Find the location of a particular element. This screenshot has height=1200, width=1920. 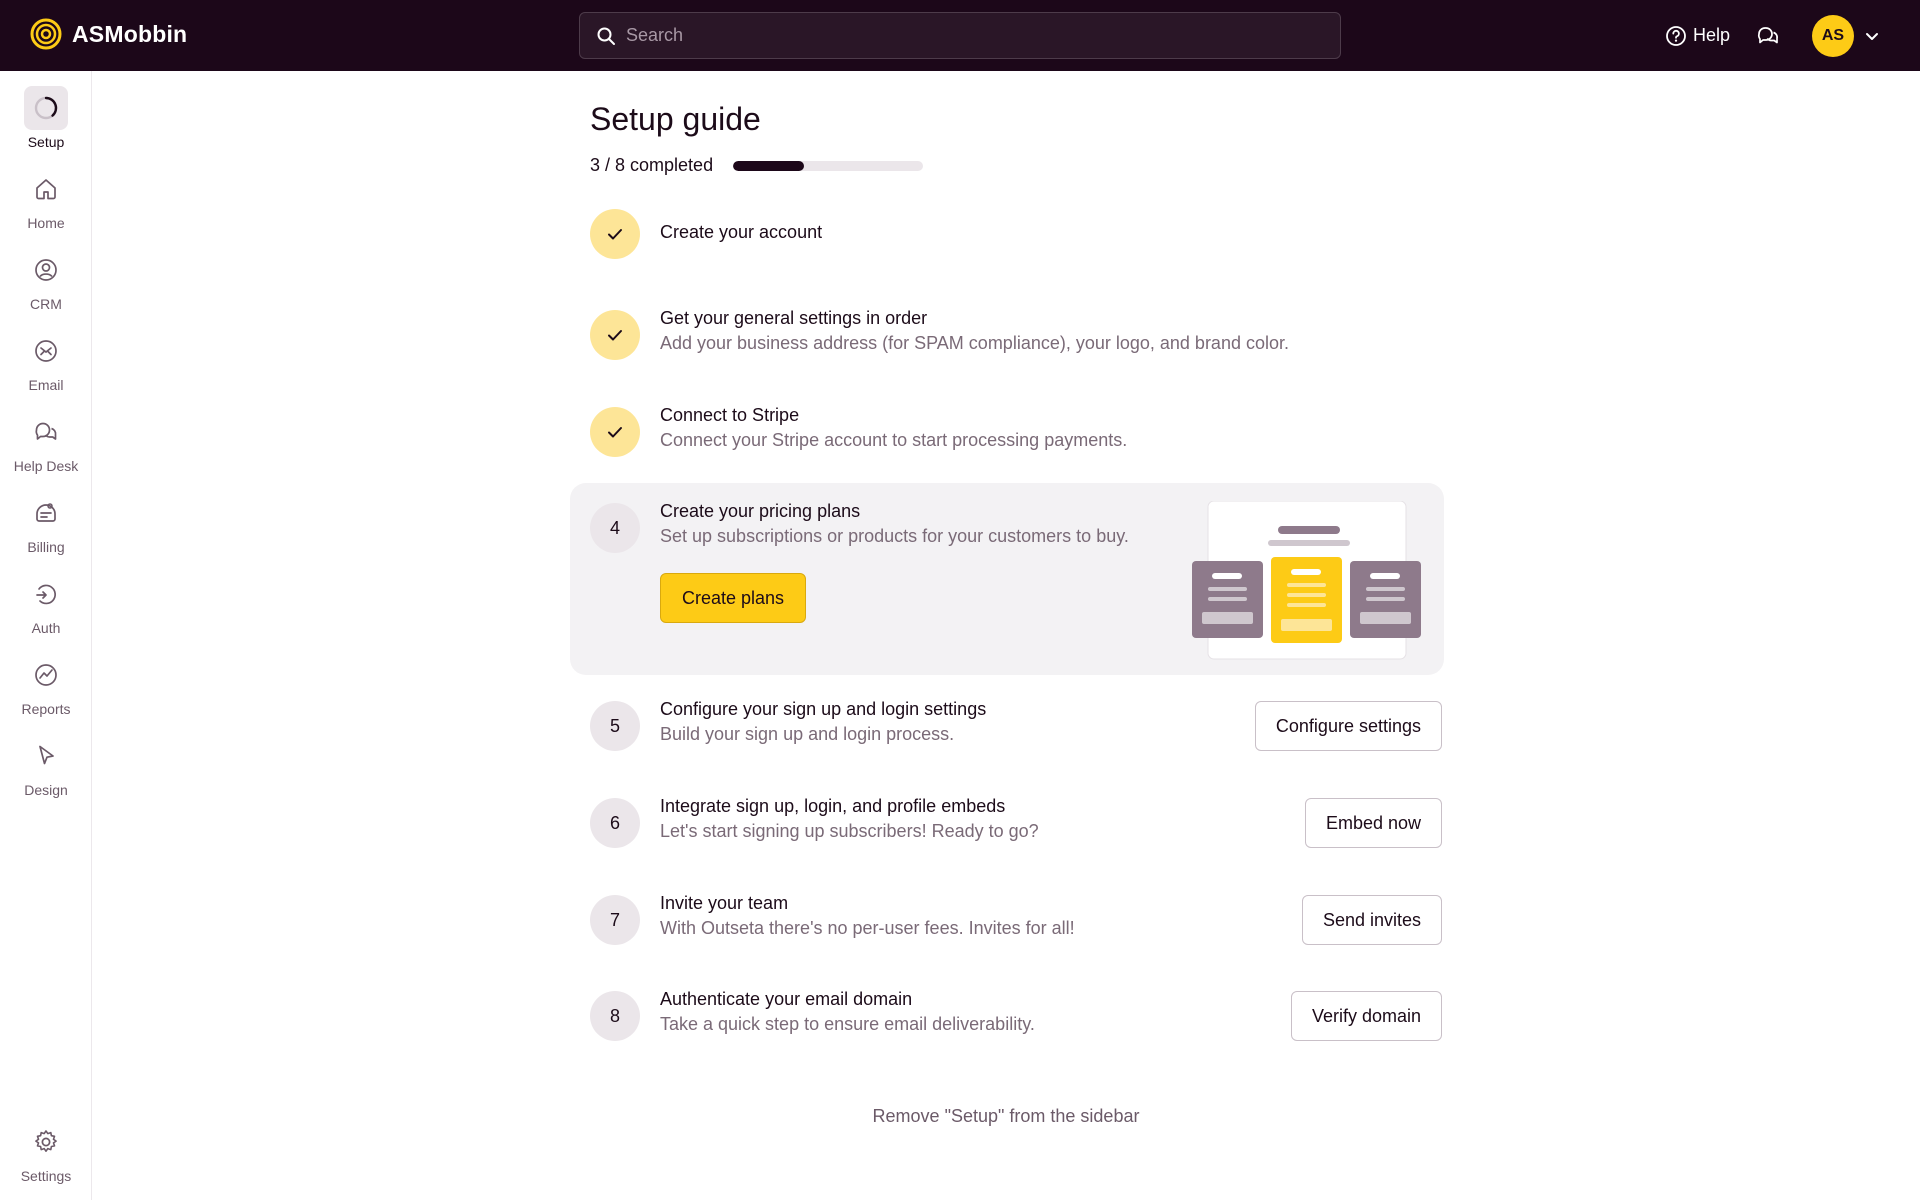

billing-icon is located at coordinates (46, 512).